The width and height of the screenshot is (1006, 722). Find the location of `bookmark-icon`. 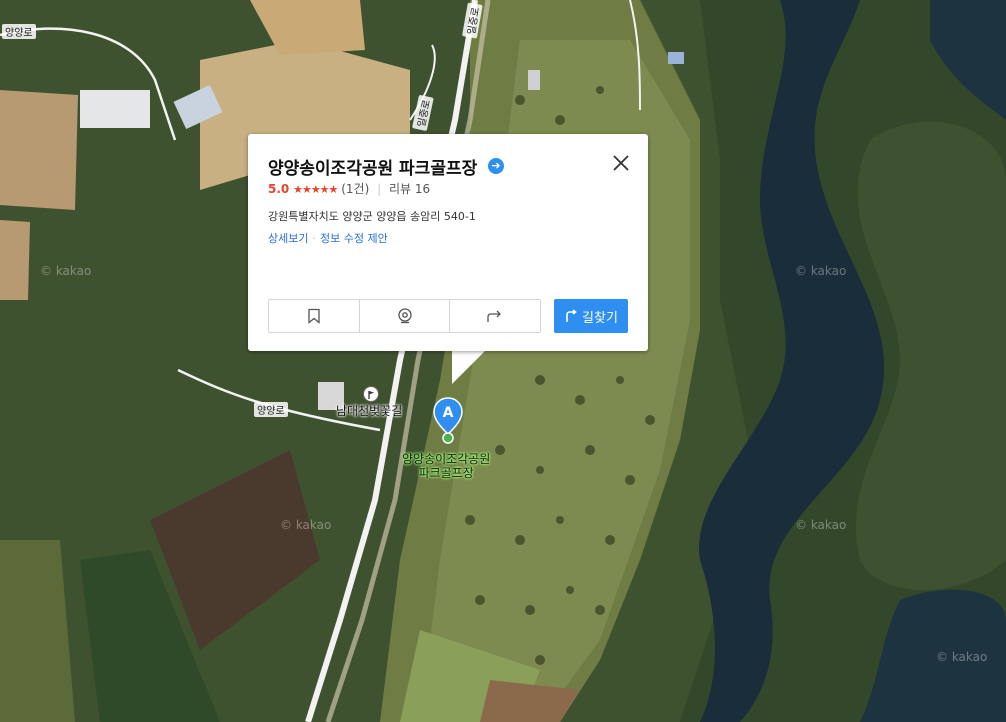

bookmark-icon is located at coordinates (314, 316).